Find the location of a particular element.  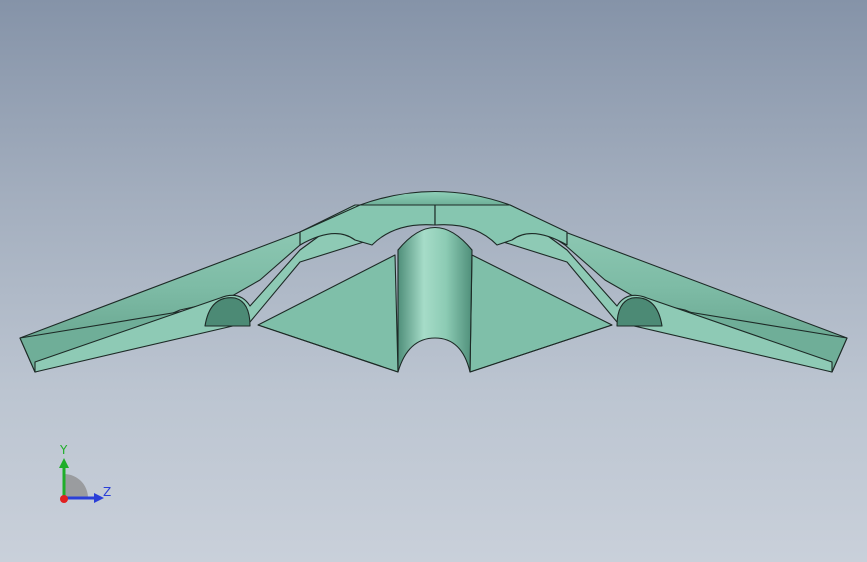

y-axis-arrow is located at coordinates (64, 463).